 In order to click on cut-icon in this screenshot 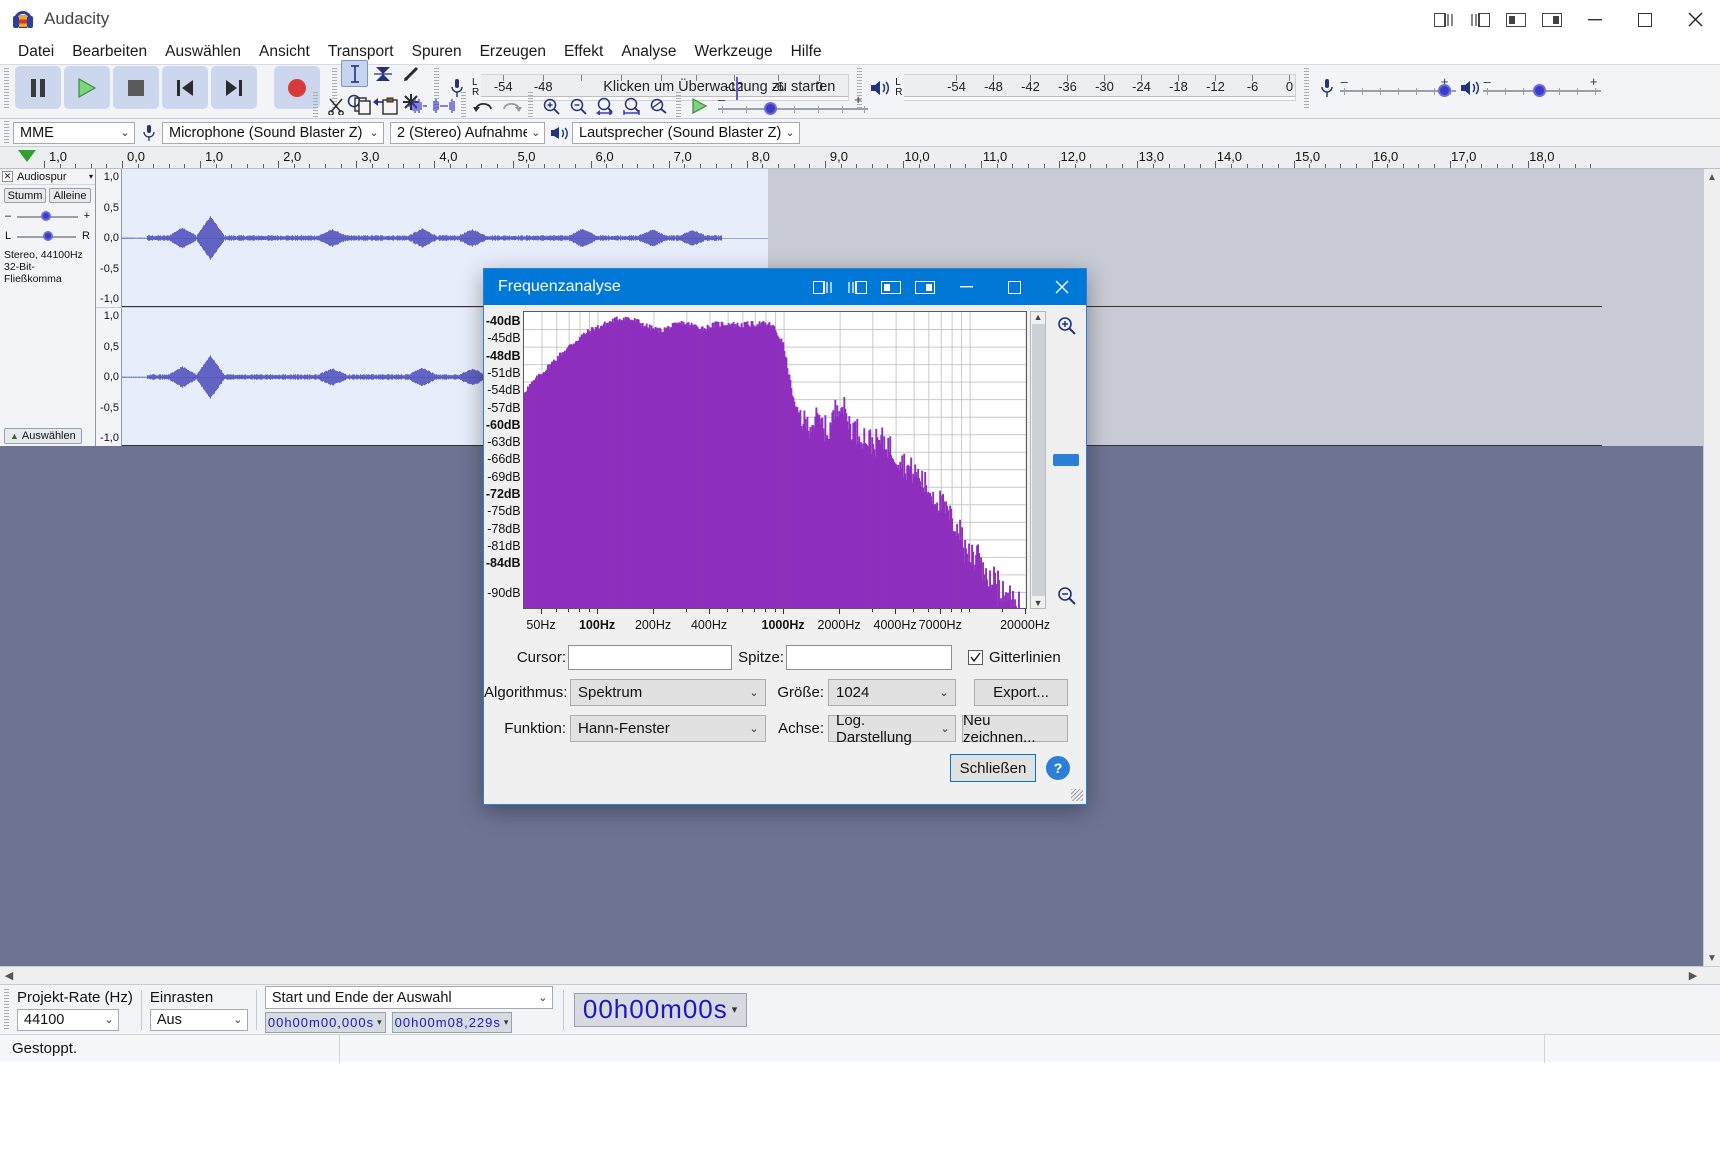, I will do `click(335, 105)`.